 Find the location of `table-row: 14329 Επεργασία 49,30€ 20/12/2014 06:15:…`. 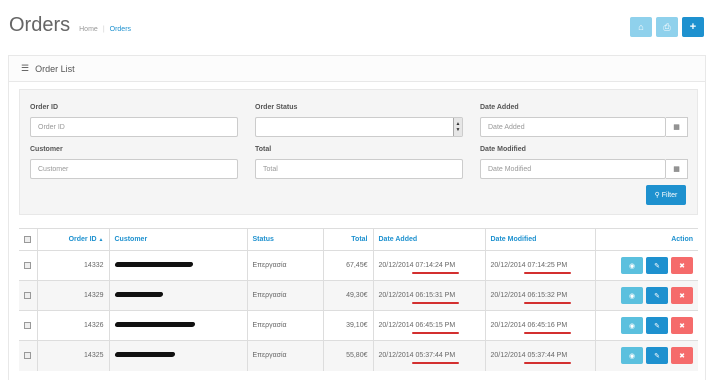

table-row: 14329 Επεργασία 49,30€ 20/12/2014 06:15:… is located at coordinates (358, 295).